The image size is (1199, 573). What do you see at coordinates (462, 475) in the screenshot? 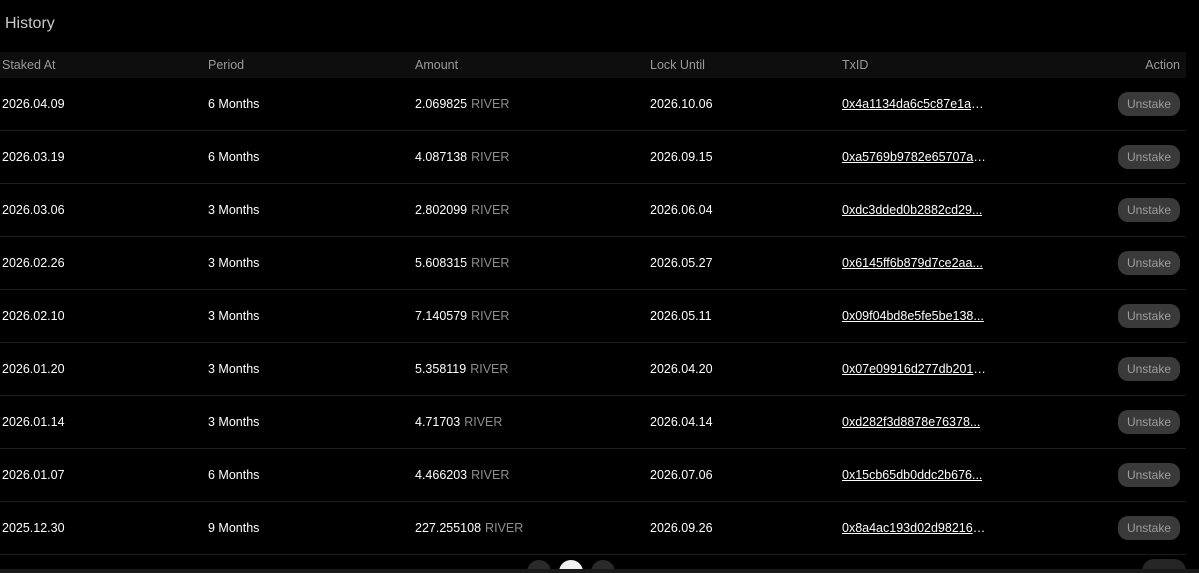
I see `amount-cell: 4.466203 RIVER` at bounding box center [462, 475].